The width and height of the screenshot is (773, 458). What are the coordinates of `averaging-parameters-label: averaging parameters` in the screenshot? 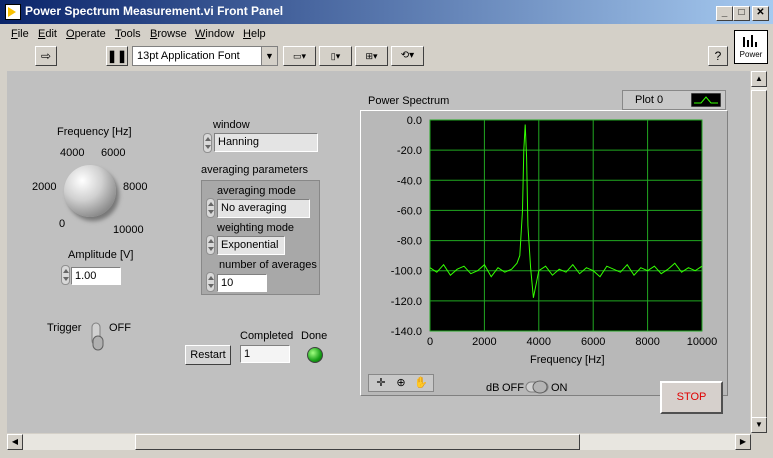 It's located at (255, 170).